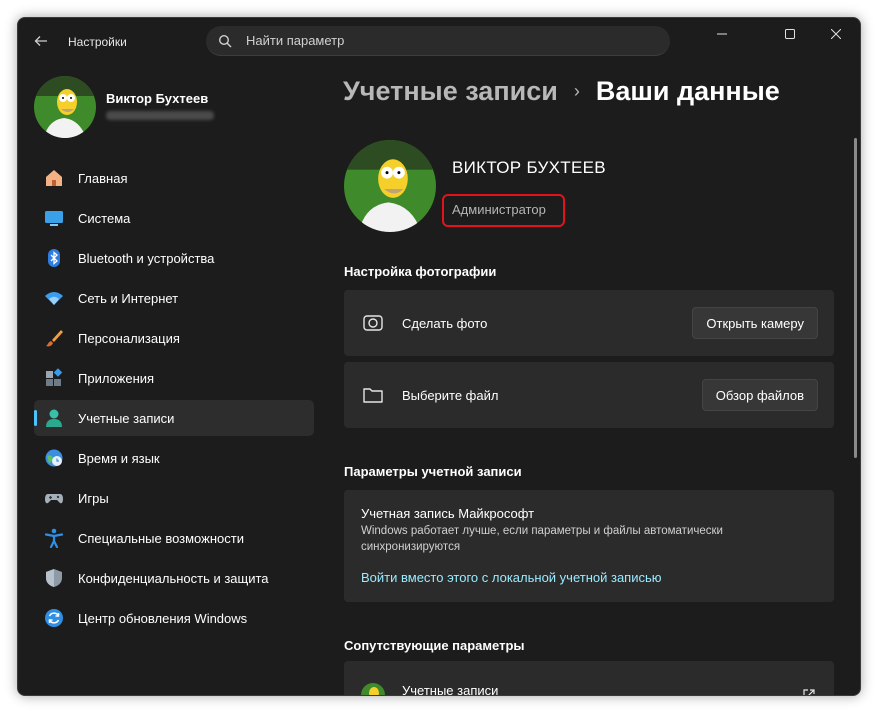  Describe the element at coordinates (589, 395) in the screenshot. I see `choose-file-card: Выберите файл Обзор файлов` at that location.